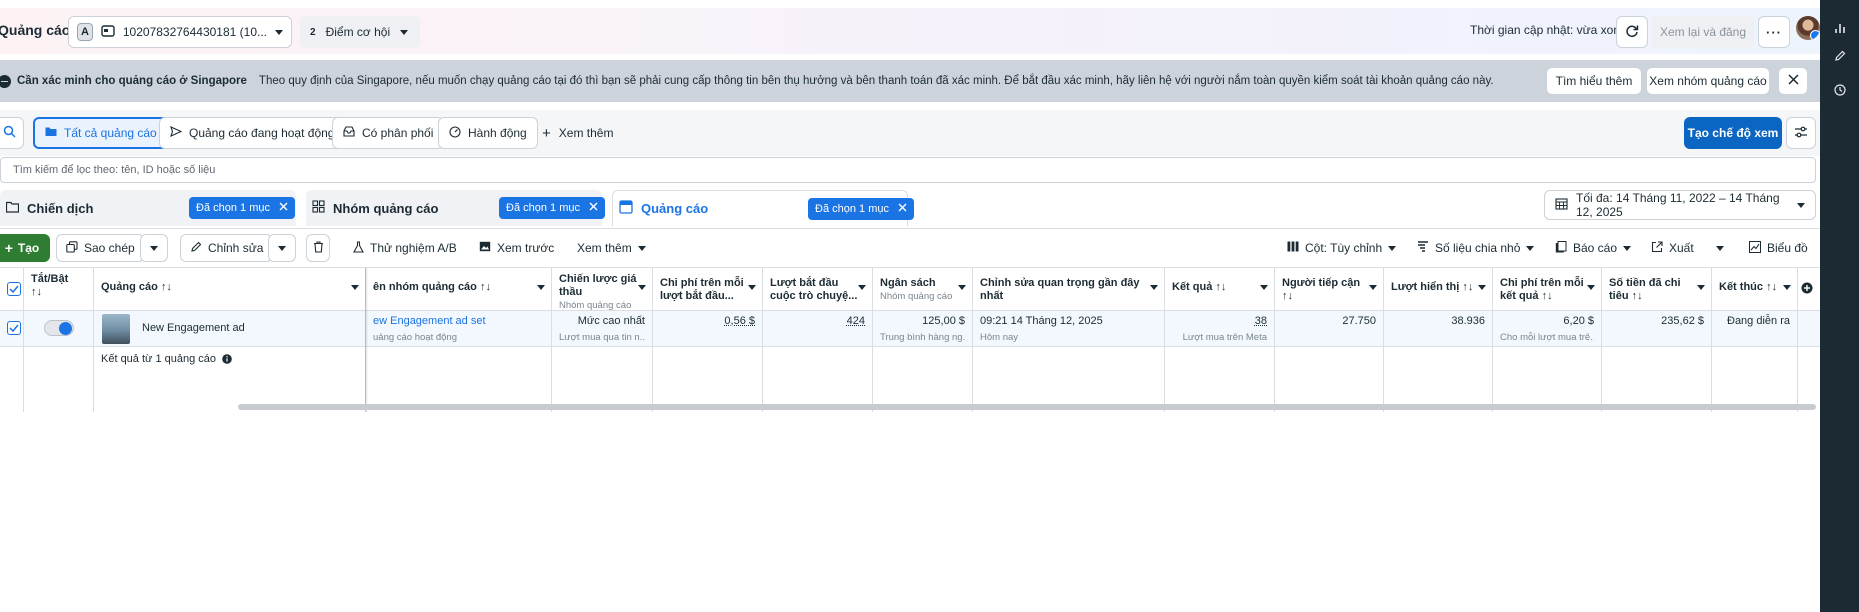 The width and height of the screenshot is (1859, 612). What do you see at coordinates (488, 133) in the screenshot?
I see `filter-actions: Hành động` at bounding box center [488, 133].